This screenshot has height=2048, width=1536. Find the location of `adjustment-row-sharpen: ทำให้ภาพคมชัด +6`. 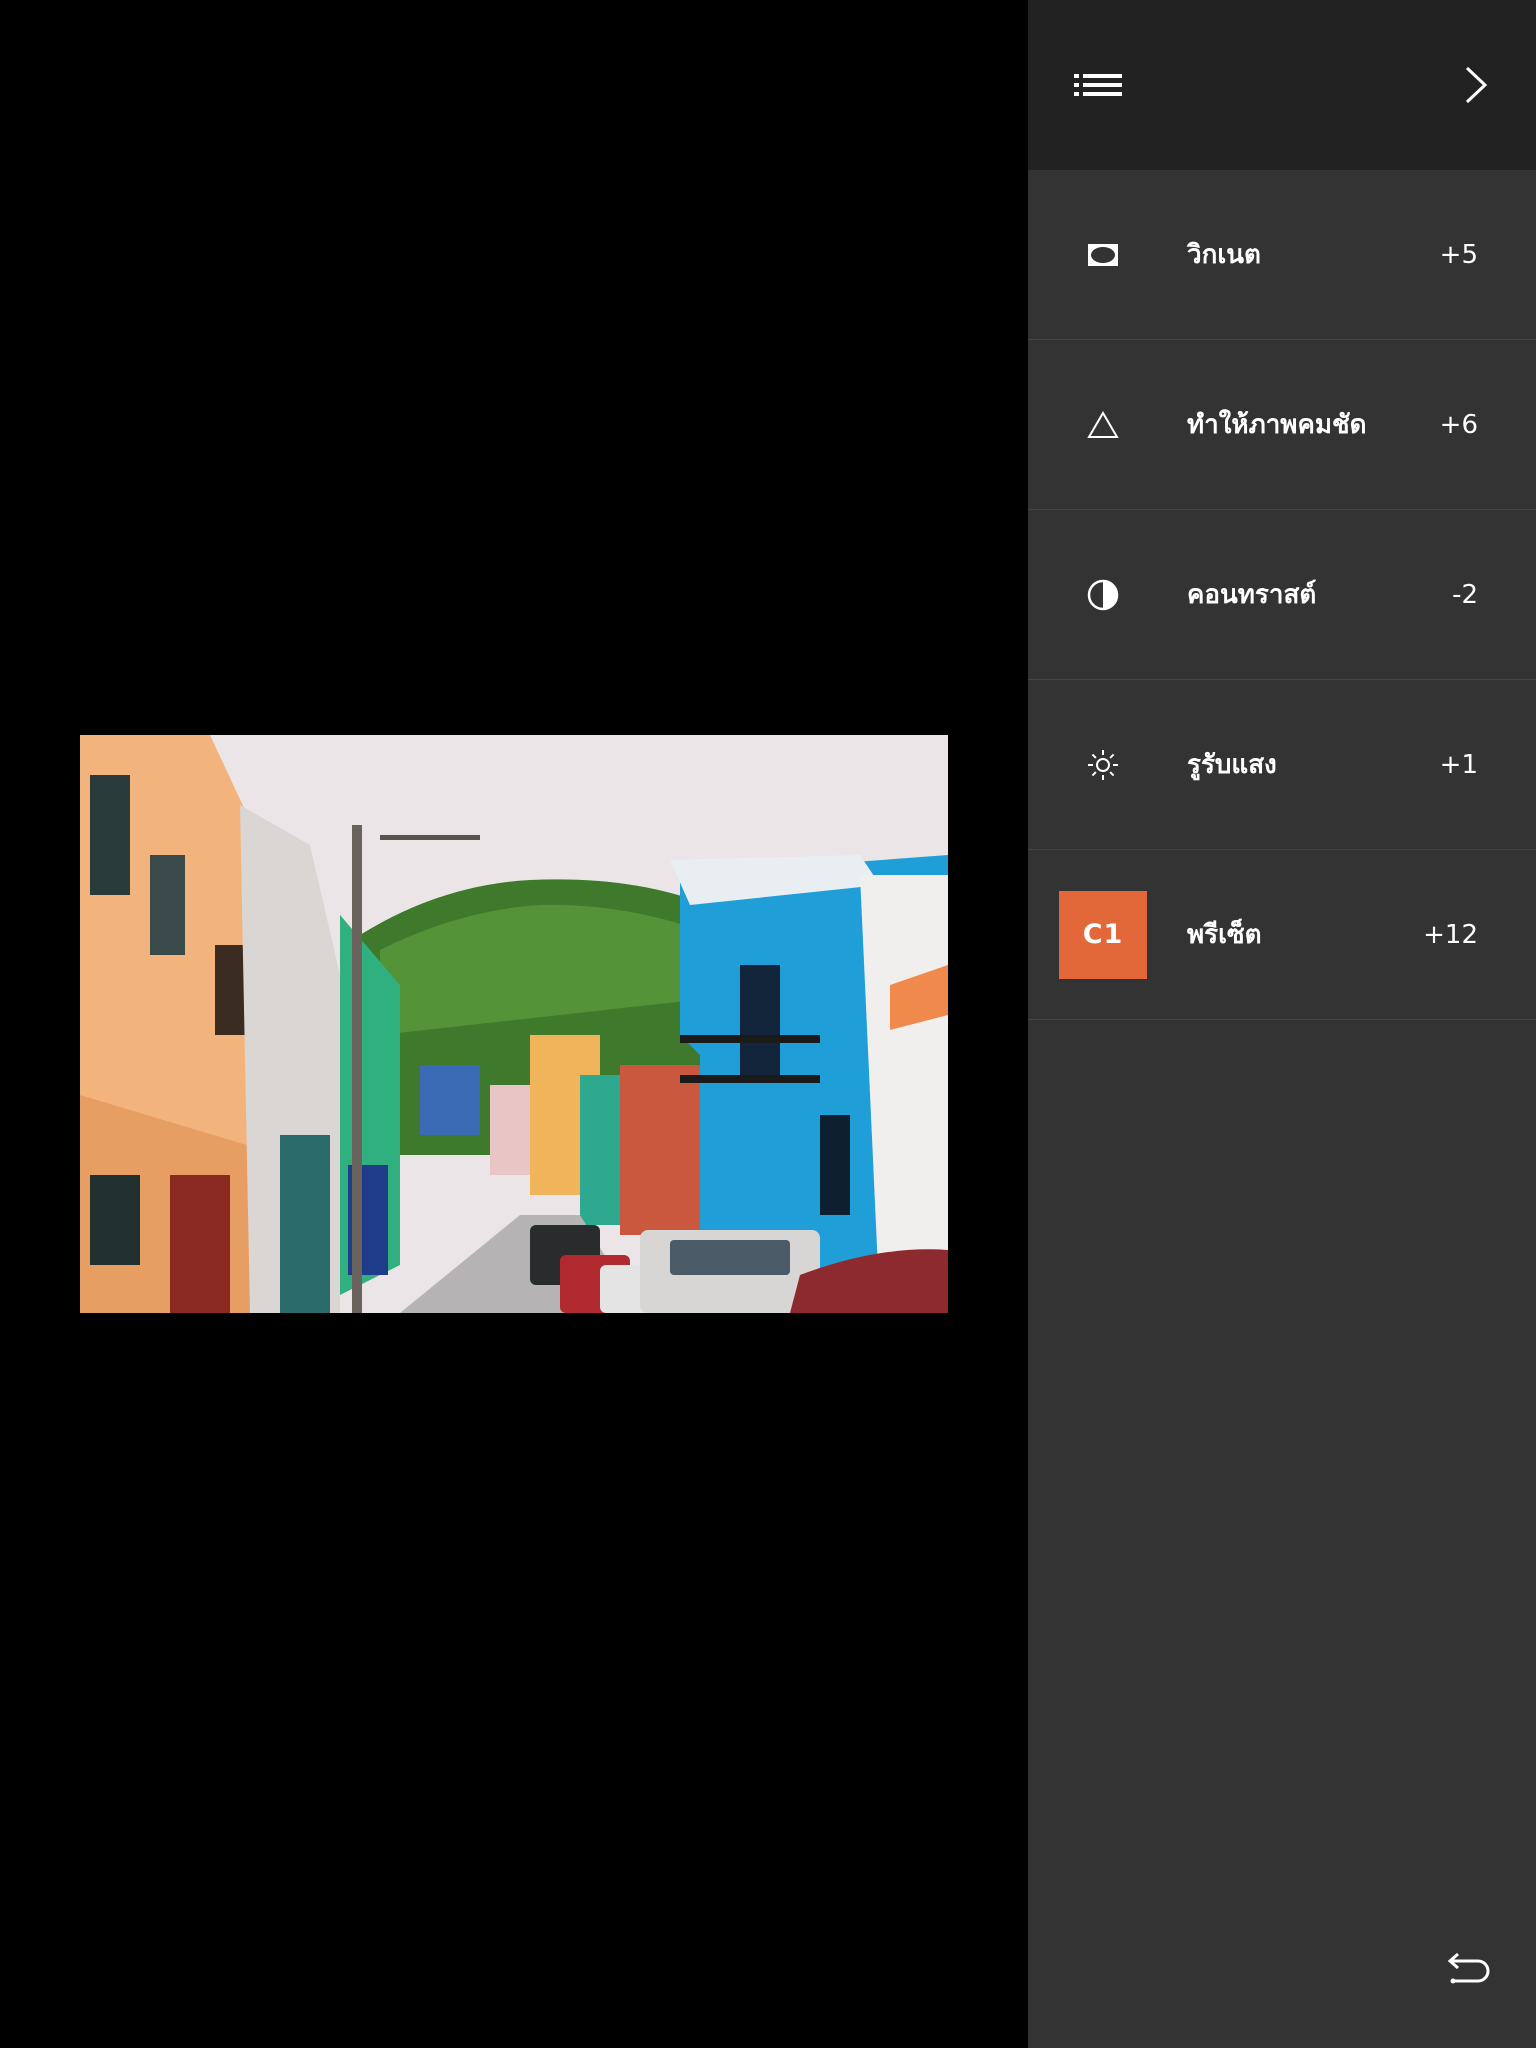

adjustment-row-sharpen: ทำให้ภาพคมชัด +6 is located at coordinates (1282, 425).